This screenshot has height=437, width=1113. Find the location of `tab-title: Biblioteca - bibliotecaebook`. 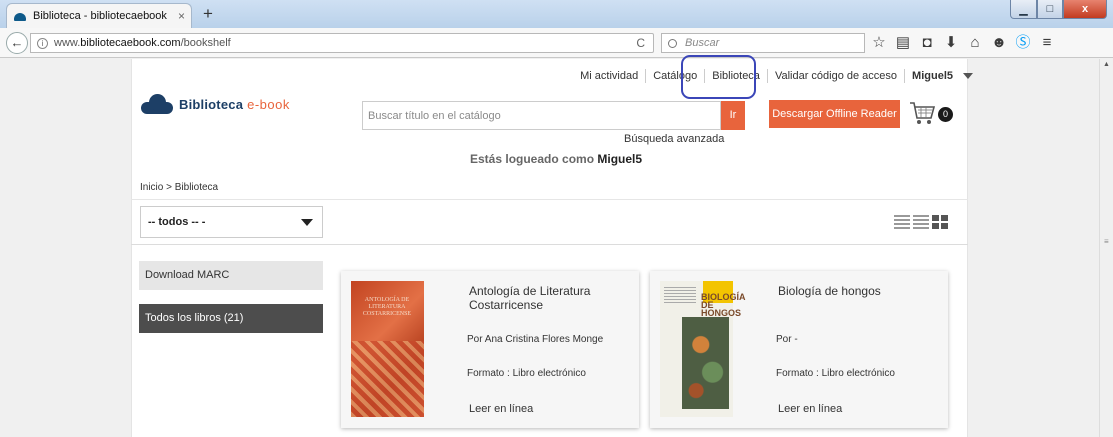

tab-title: Biblioteca - bibliotecaebook is located at coordinates (100, 16).